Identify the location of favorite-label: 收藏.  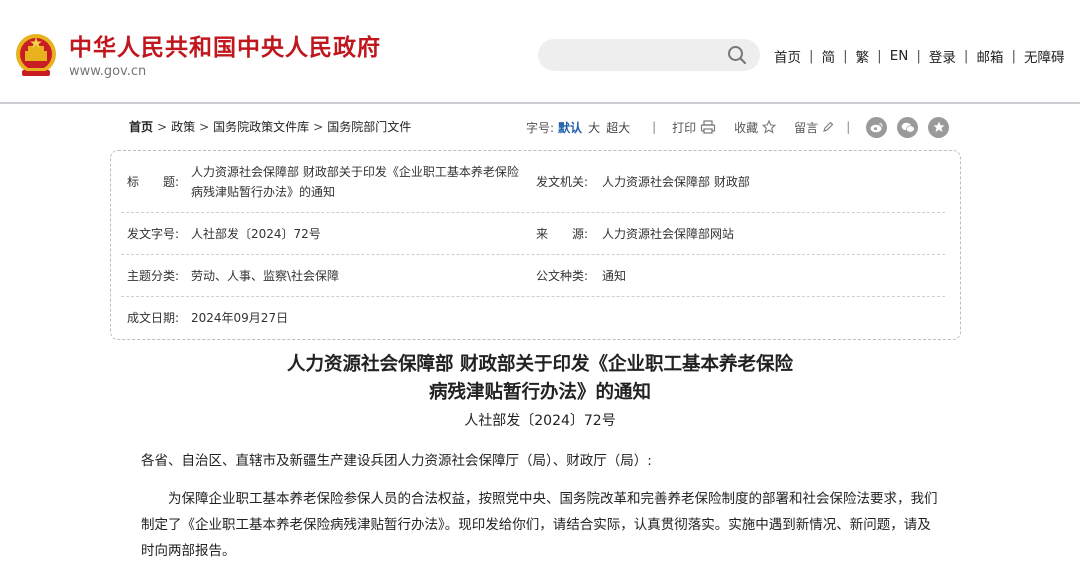
(746, 127).